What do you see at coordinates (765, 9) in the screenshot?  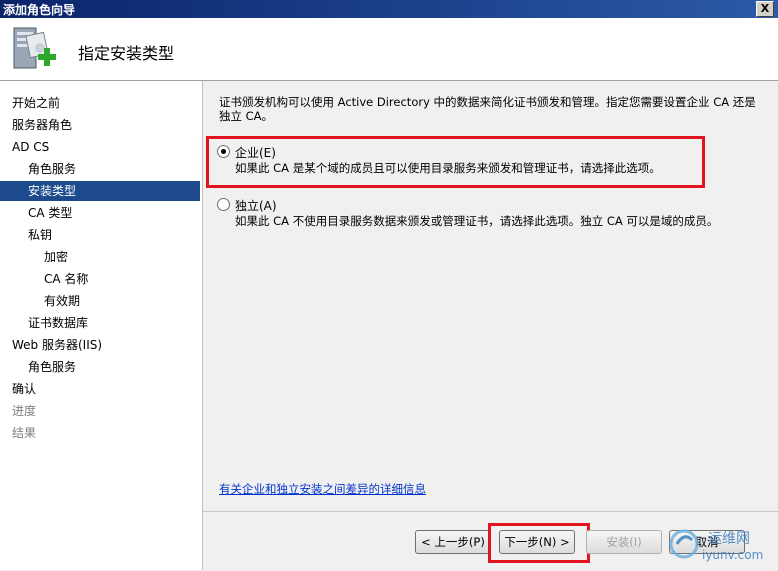 I see `close-button: X` at bounding box center [765, 9].